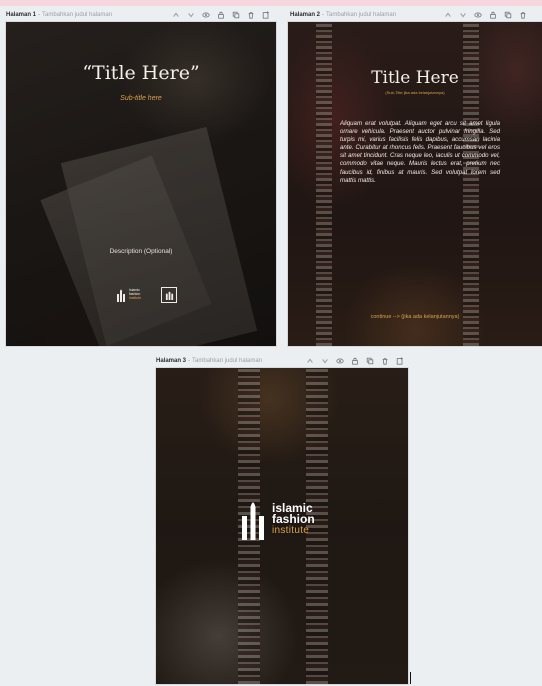 This screenshot has width=542, height=686. What do you see at coordinates (147, 295) in the screenshot?
I see `page-1-logos: Islamic fashion institute` at bounding box center [147, 295].